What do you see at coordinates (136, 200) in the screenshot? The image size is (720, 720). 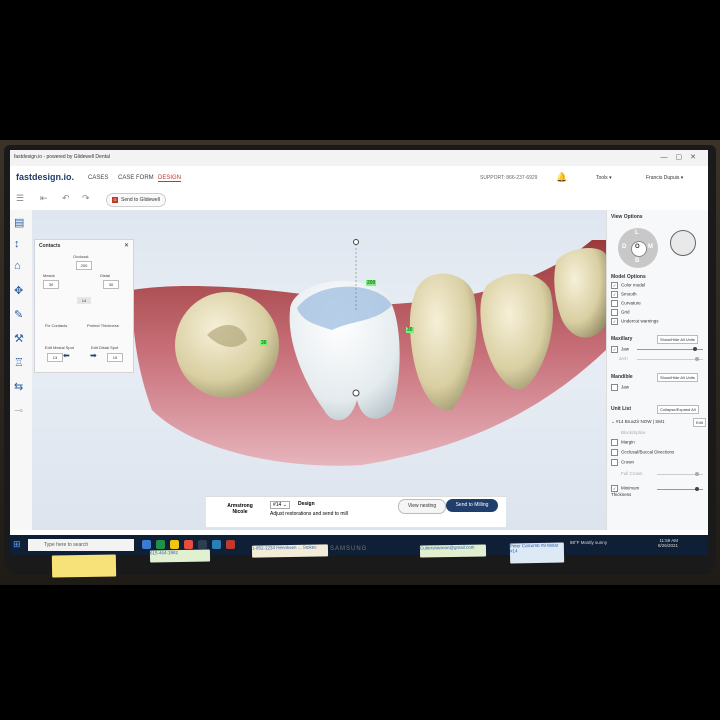 I see `send-to-glidewell-button: G Send to Glidewell` at bounding box center [136, 200].